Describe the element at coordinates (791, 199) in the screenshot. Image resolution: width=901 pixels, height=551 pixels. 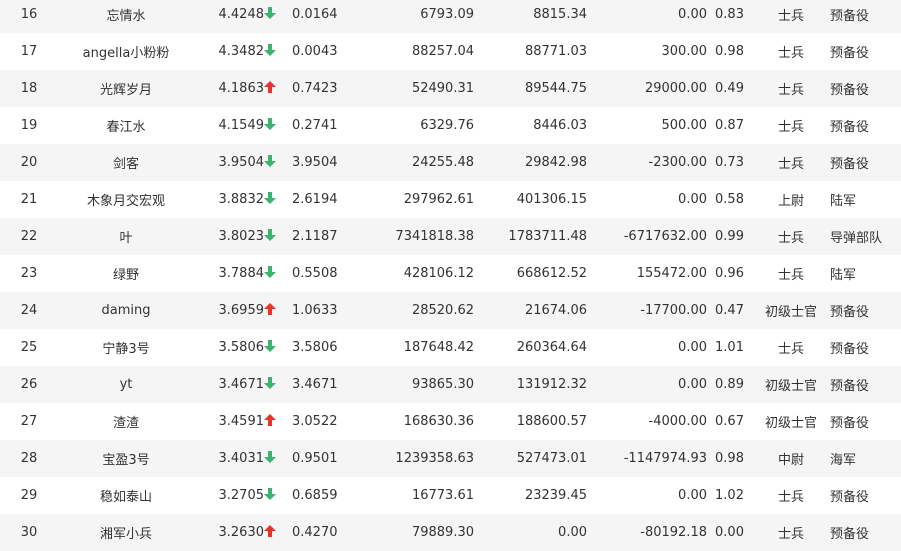
I see `military-rank-cell: 上尉` at that location.